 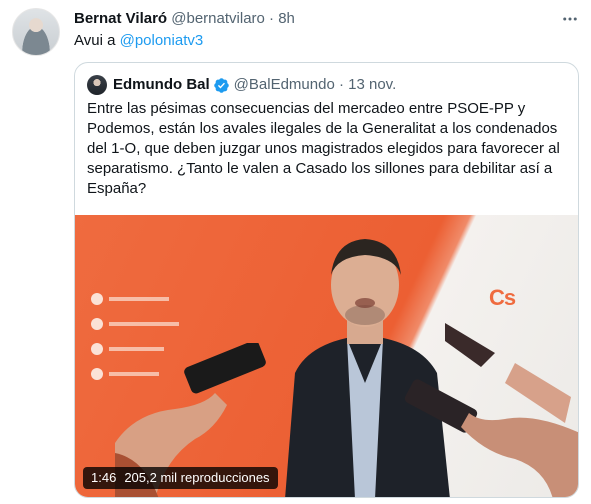 What do you see at coordinates (97, 324) in the screenshot?
I see `twitter-icon` at bounding box center [97, 324].